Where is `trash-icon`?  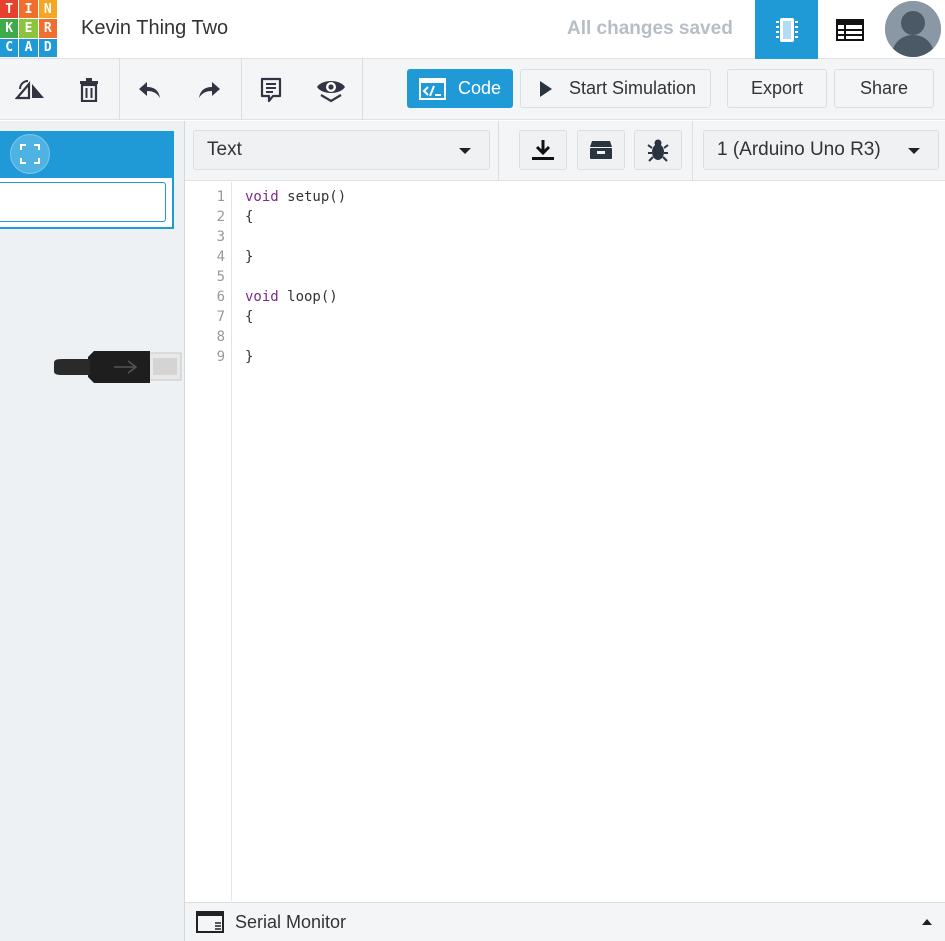
trash-icon is located at coordinates (89, 90).